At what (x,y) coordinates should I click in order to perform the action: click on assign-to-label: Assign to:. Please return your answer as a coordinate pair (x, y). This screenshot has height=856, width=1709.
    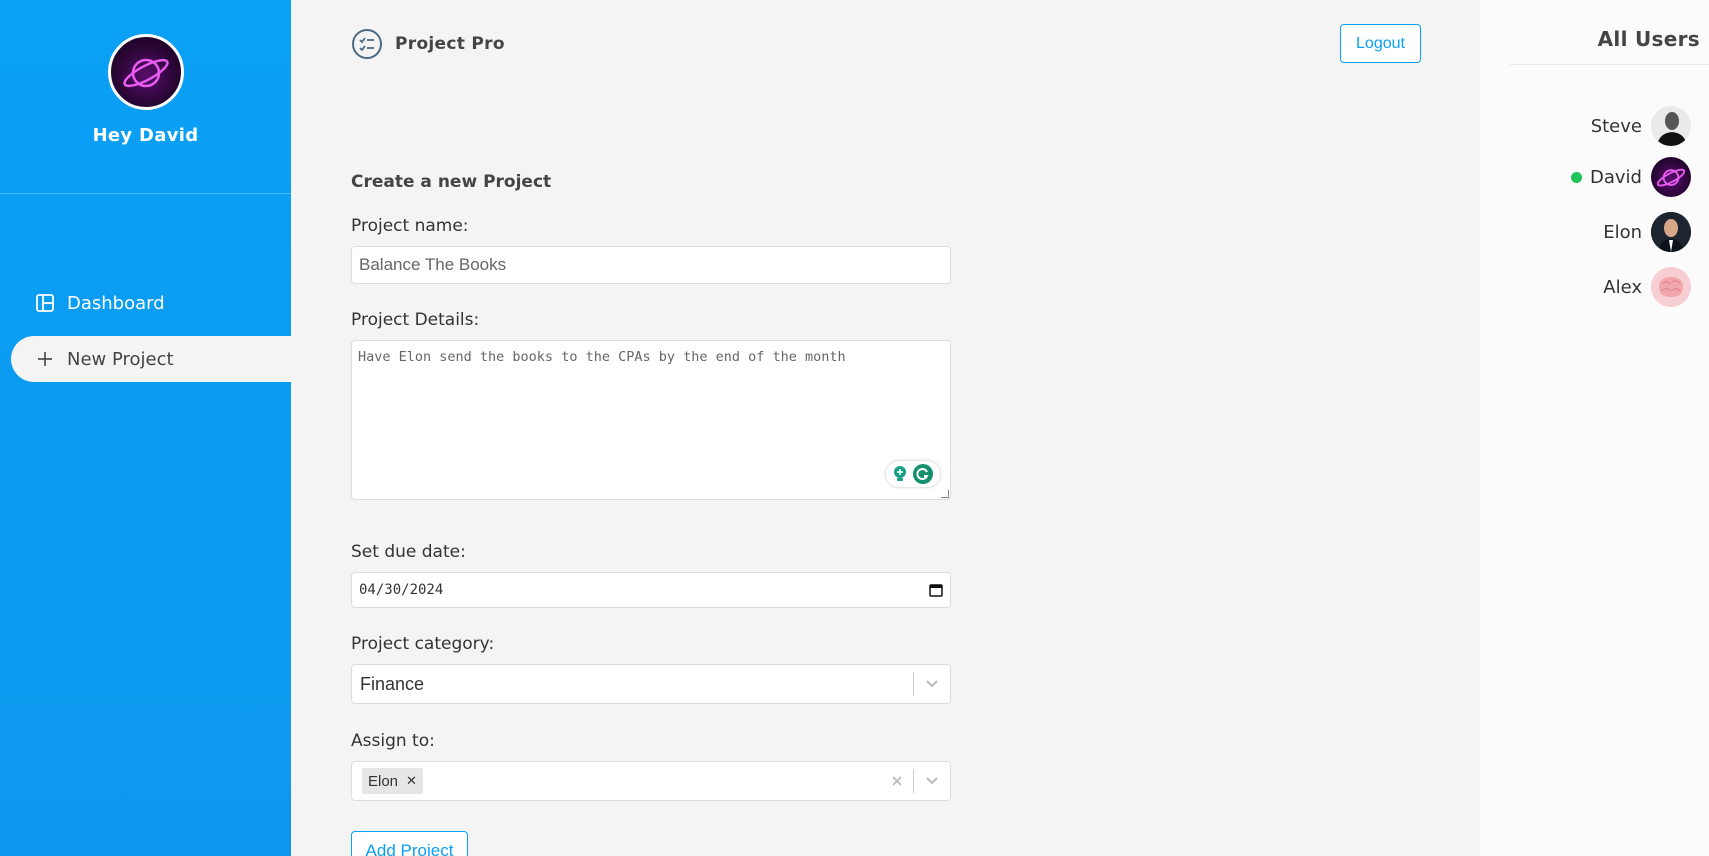
    Looking at the image, I should click on (393, 741).